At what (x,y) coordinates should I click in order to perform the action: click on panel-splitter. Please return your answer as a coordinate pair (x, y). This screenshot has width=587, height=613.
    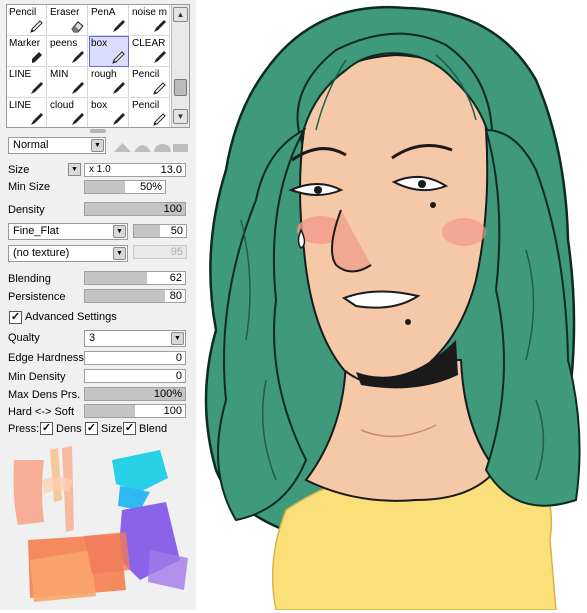
    Looking at the image, I should click on (98, 131).